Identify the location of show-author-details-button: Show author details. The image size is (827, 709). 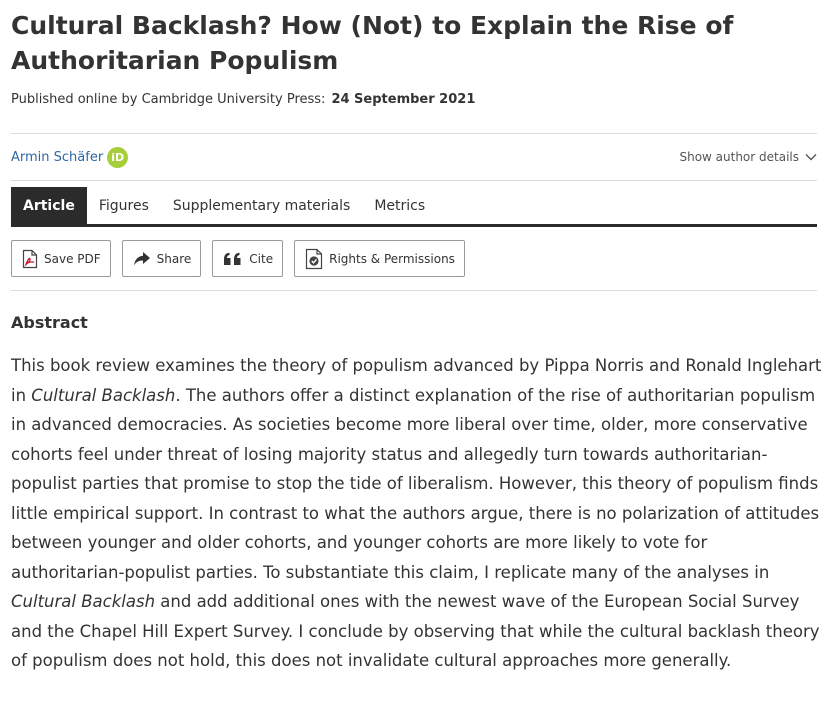
(748, 157).